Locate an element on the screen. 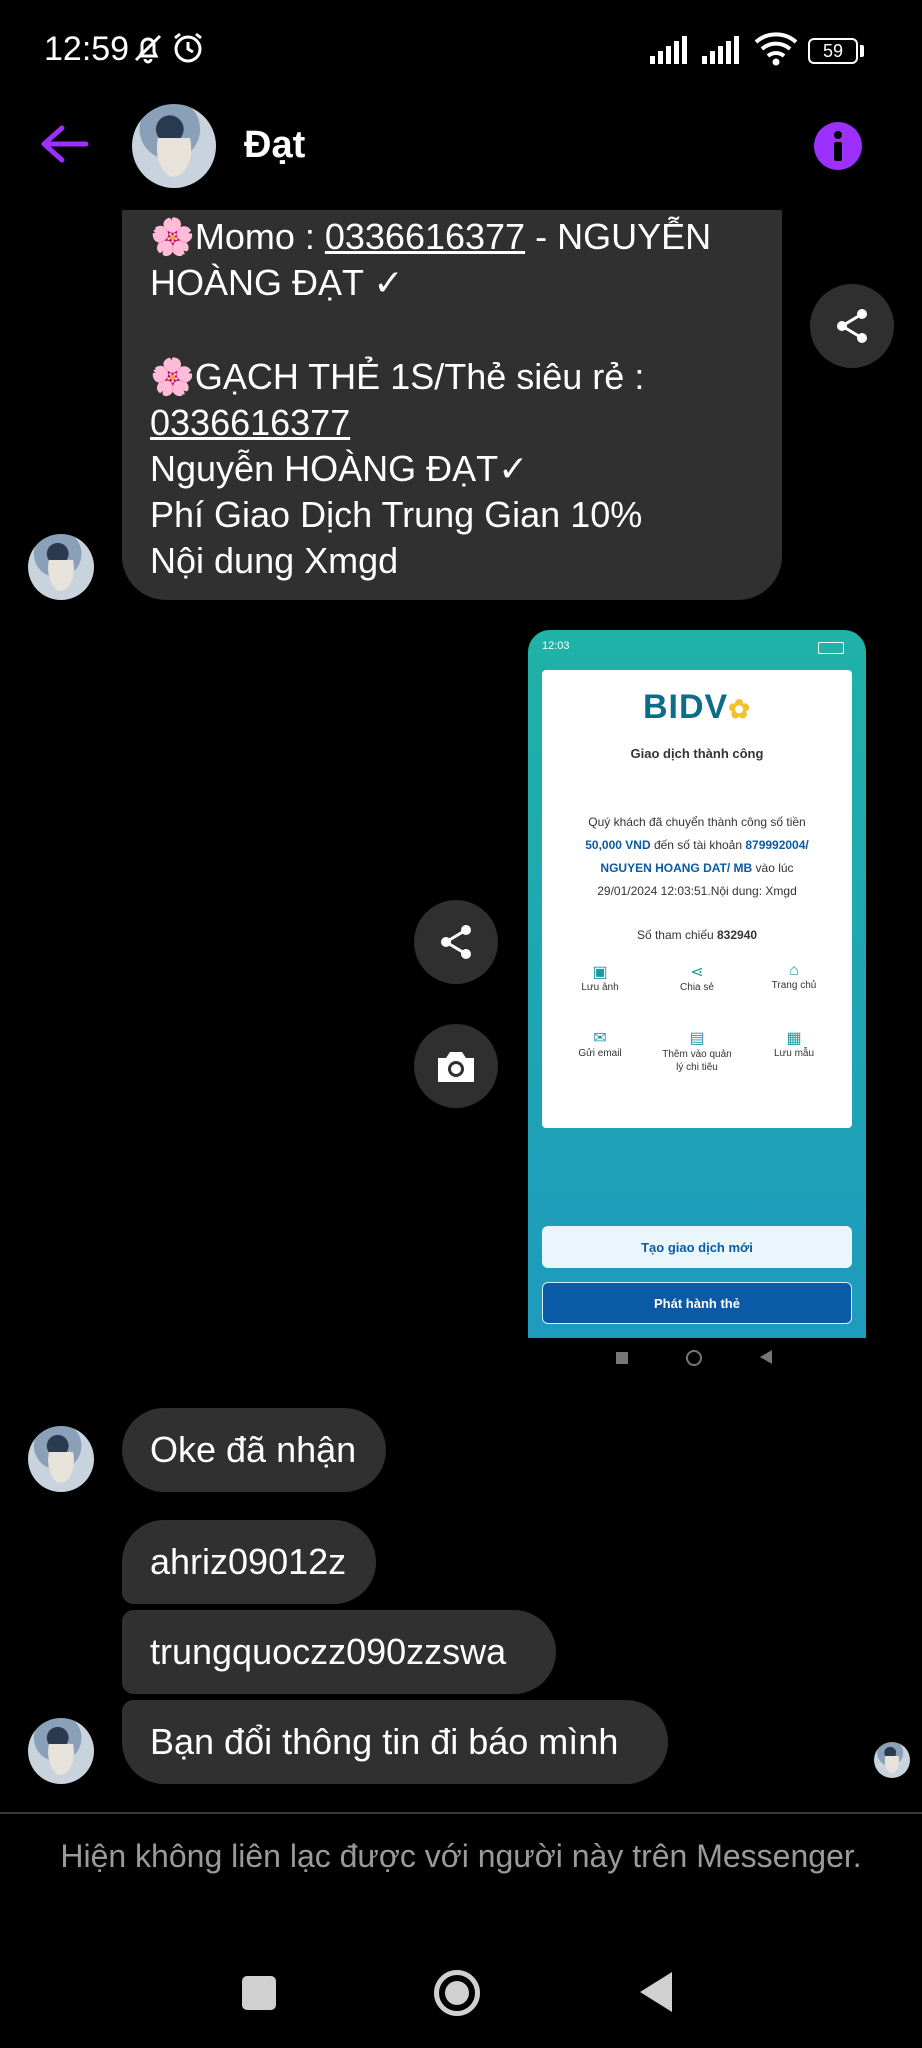  receipt-action-save-image: ▣ Lưu ảnh is located at coordinates (600, 977).